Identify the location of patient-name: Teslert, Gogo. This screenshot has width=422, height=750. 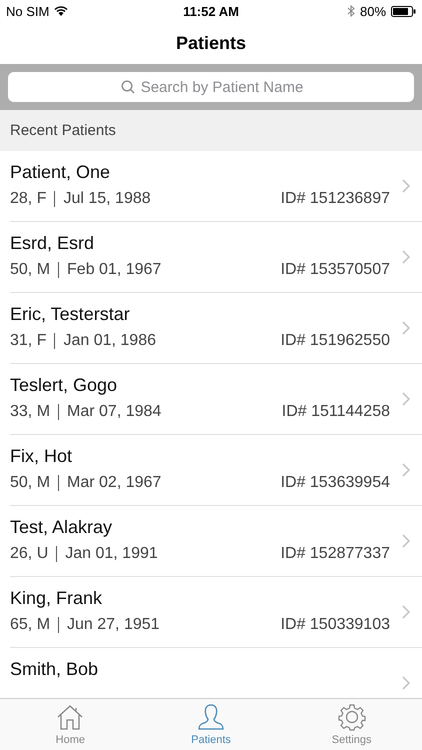
(64, 385).